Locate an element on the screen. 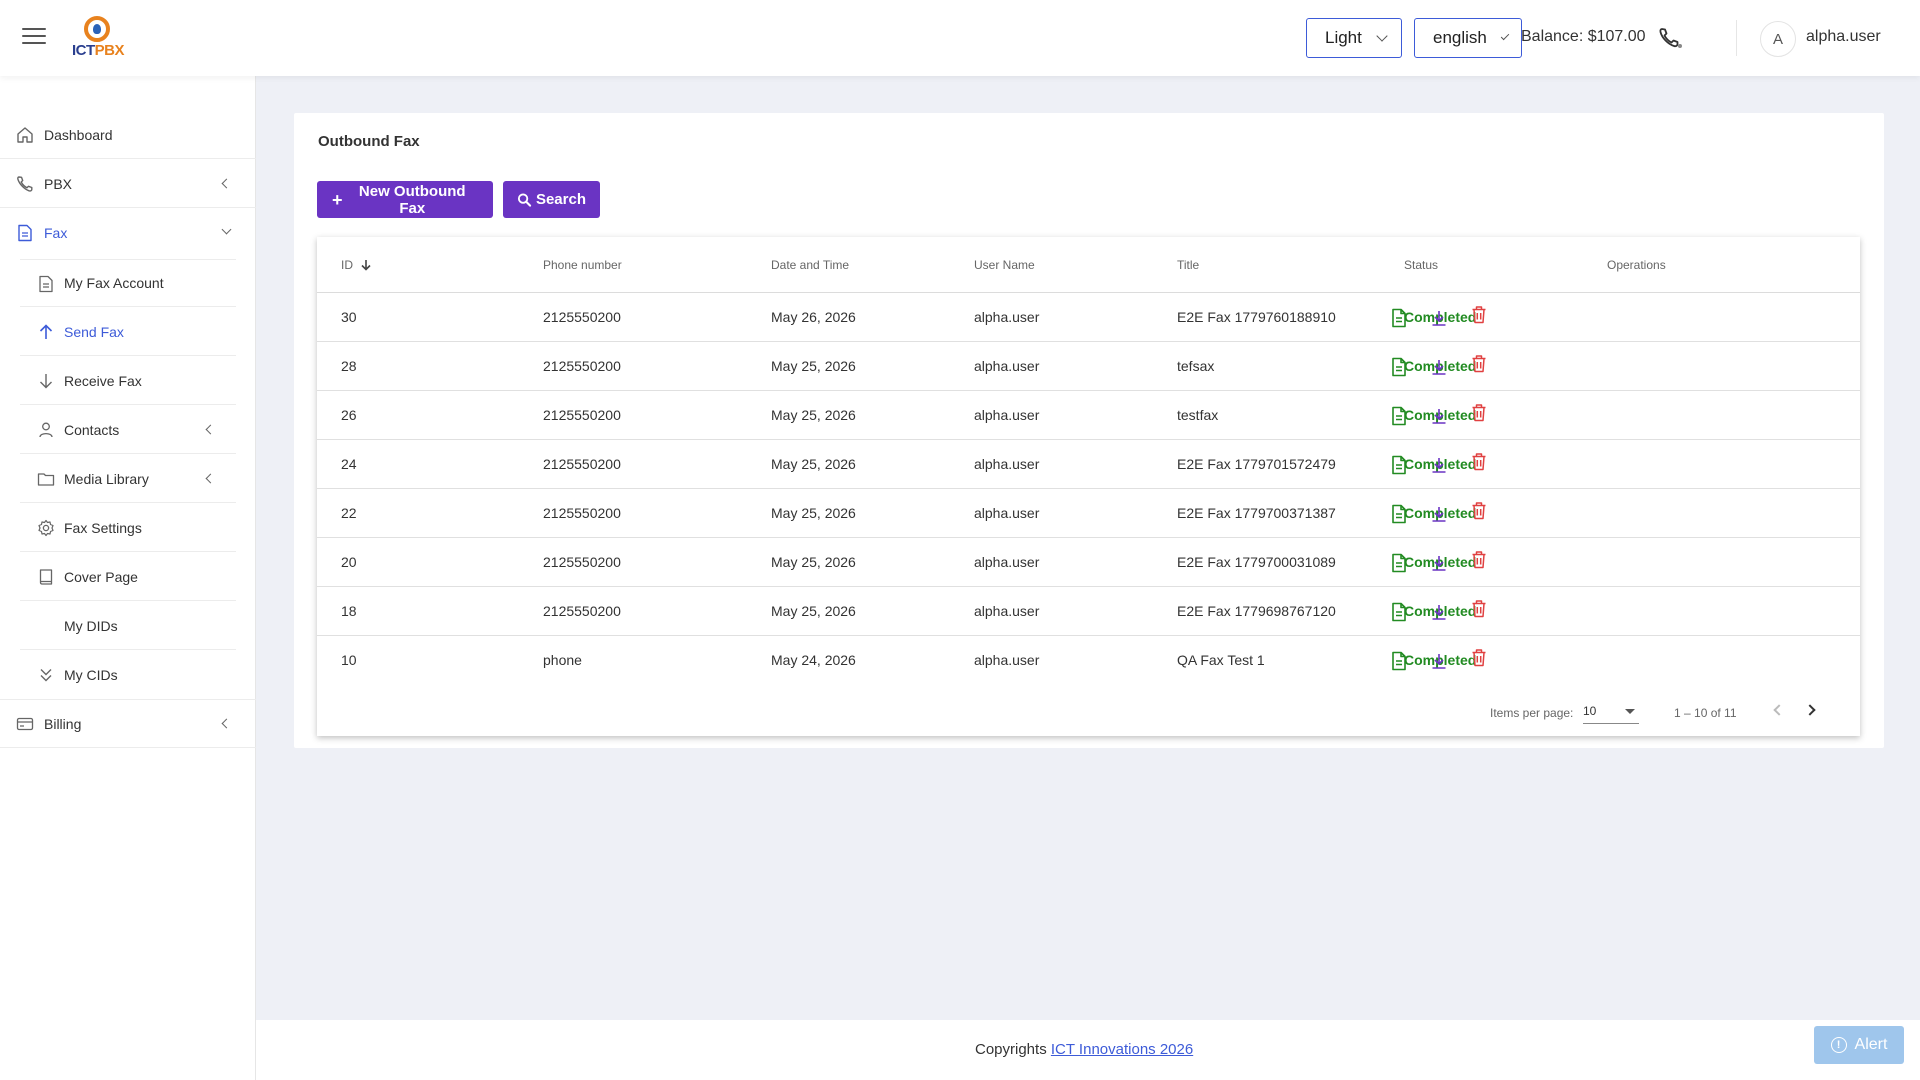 Image resolution: width=1920 pixels, height=1080 pixels. sidebar-item-contacts: Contacts is located at coordinates (128, 430).